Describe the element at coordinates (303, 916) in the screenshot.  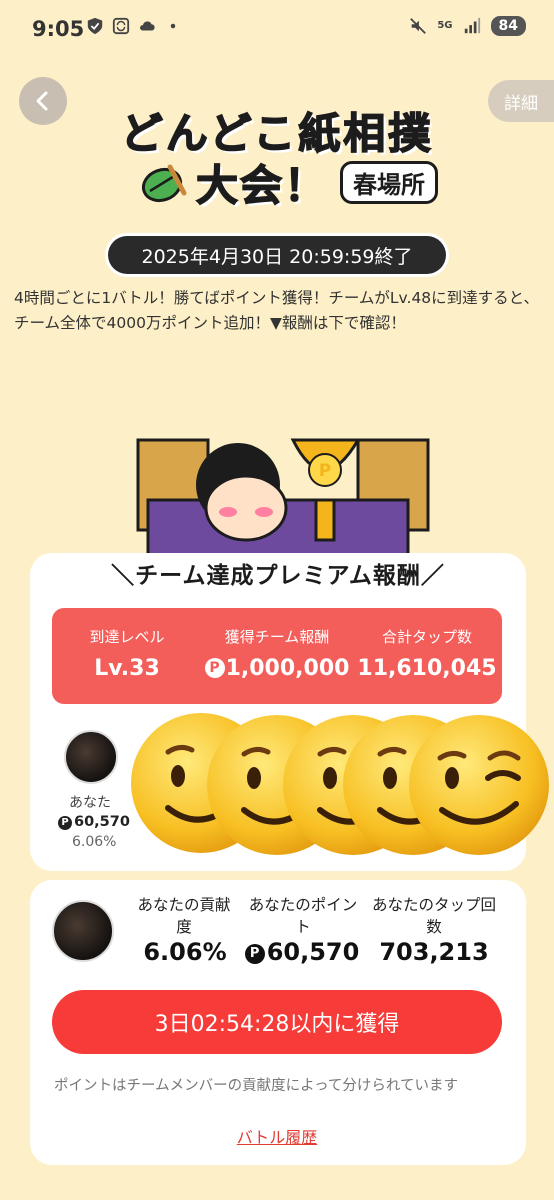
I see `points-label: あなたのポイント` at that location.